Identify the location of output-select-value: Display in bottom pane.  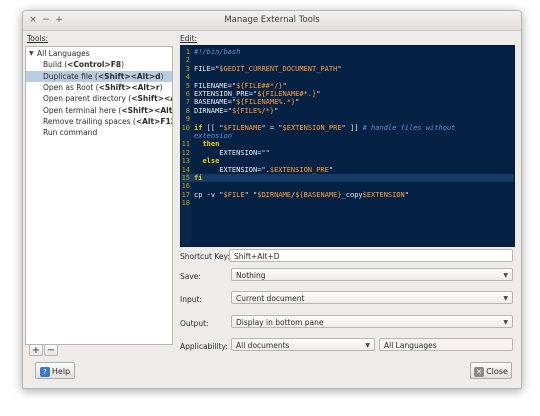
(280, 322).